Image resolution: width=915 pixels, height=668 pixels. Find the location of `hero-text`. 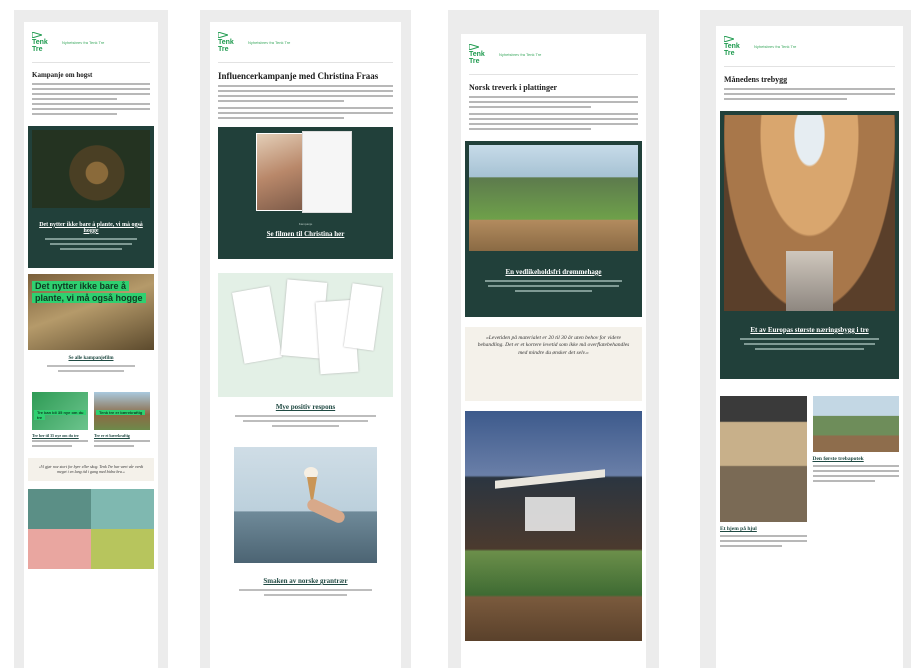

hero-text is located at coordinates (91, 243).